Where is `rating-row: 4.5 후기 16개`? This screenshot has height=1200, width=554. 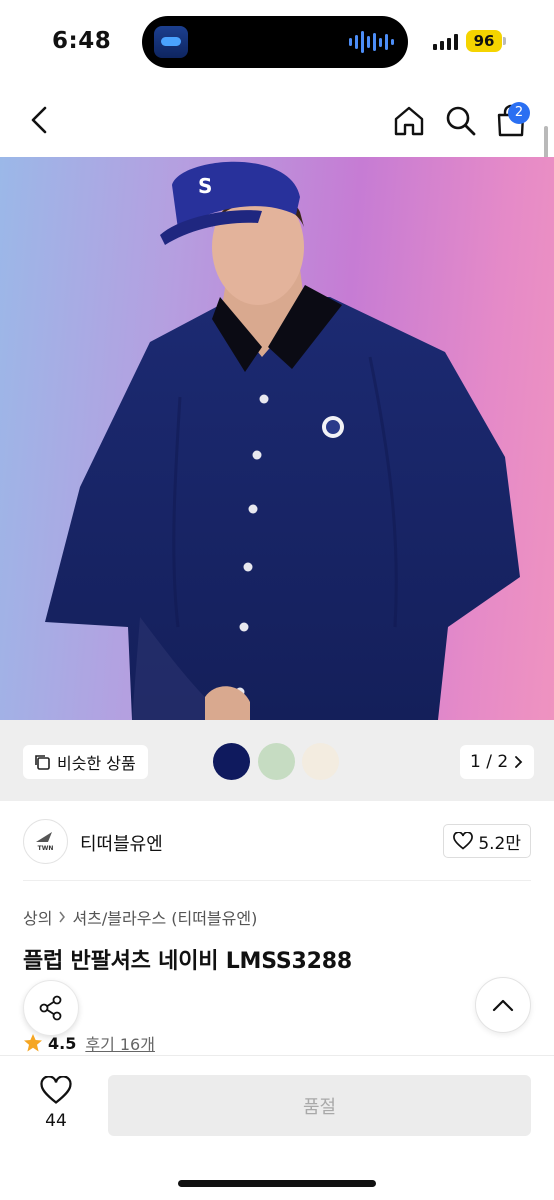
rating-row: 4.5 후기 16개 is located at coordinates (89, 1043).